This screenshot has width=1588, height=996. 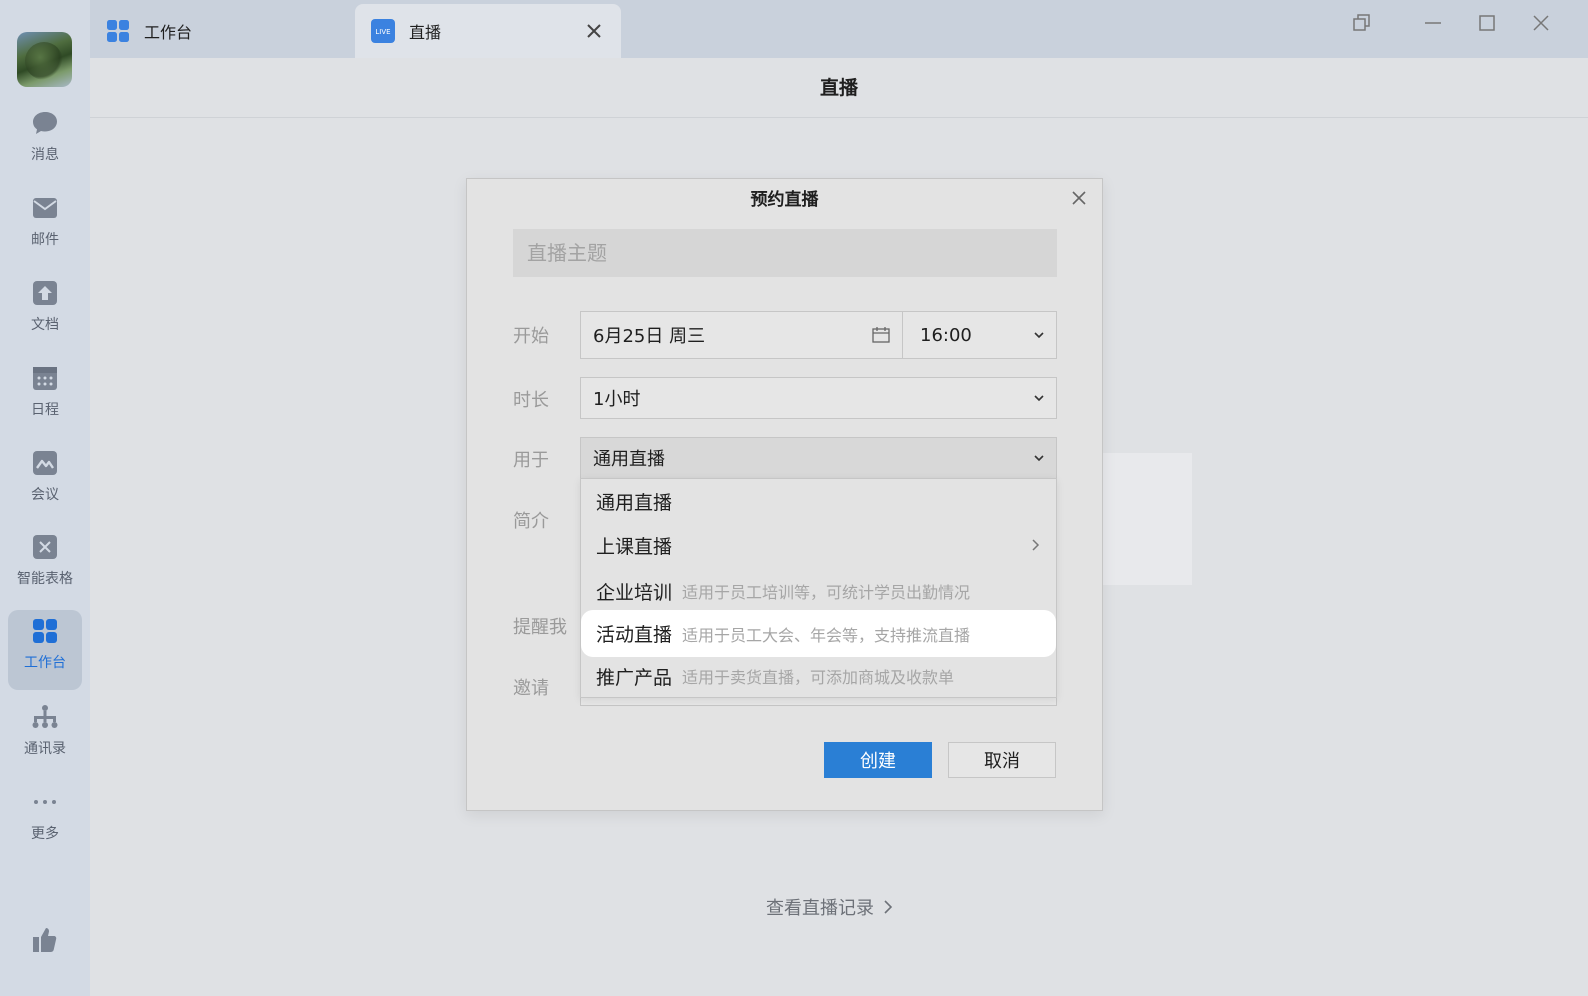 I want to click on option-event-live: 活动直播 适用于员工大会、年会等，支持推流直播, so click(x=818, y=633).